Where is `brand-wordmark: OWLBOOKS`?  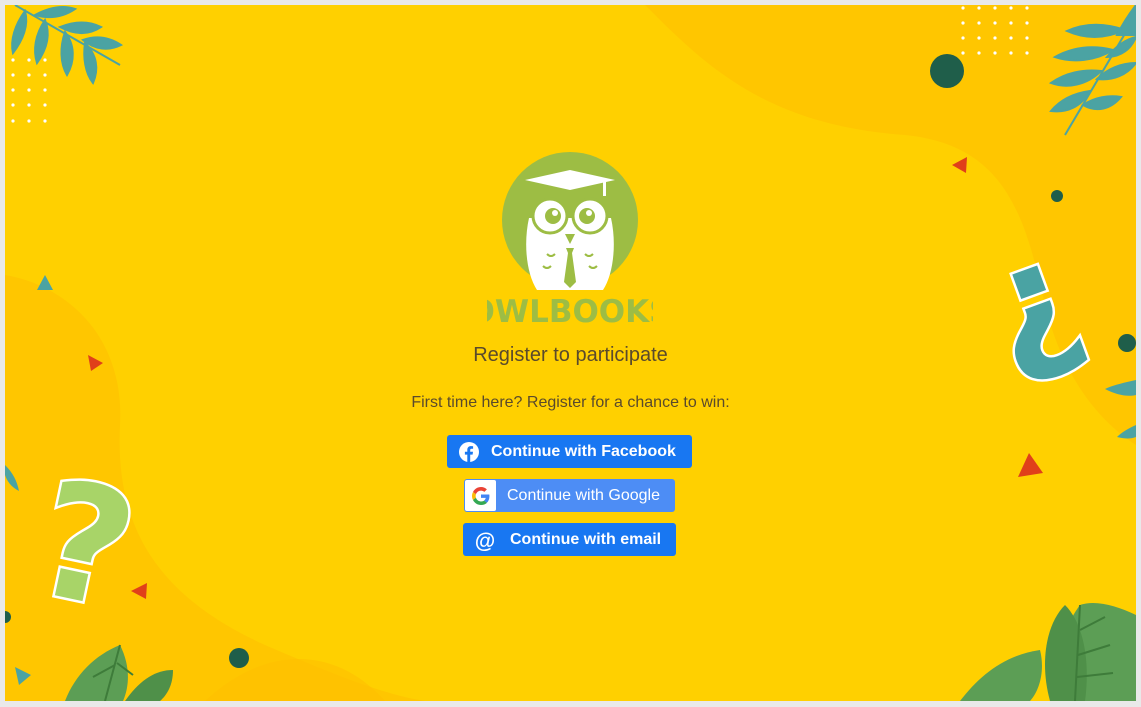 brand-wordmark: OWLBOOKS is located at coordinates (570, 309).